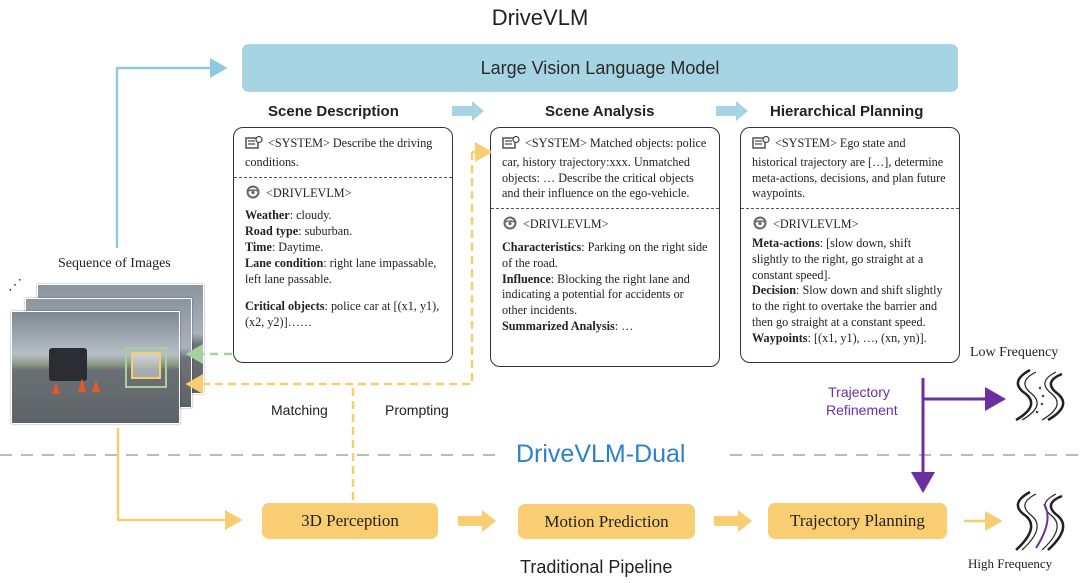 Image resolution: width=1080 pixels, height=583 pixels. What do you see at coordinates (601, 454) in the screenshot?
I see `drivevlm-dual-label: DriveVLM-Dual` at bounding box center [601, 454].